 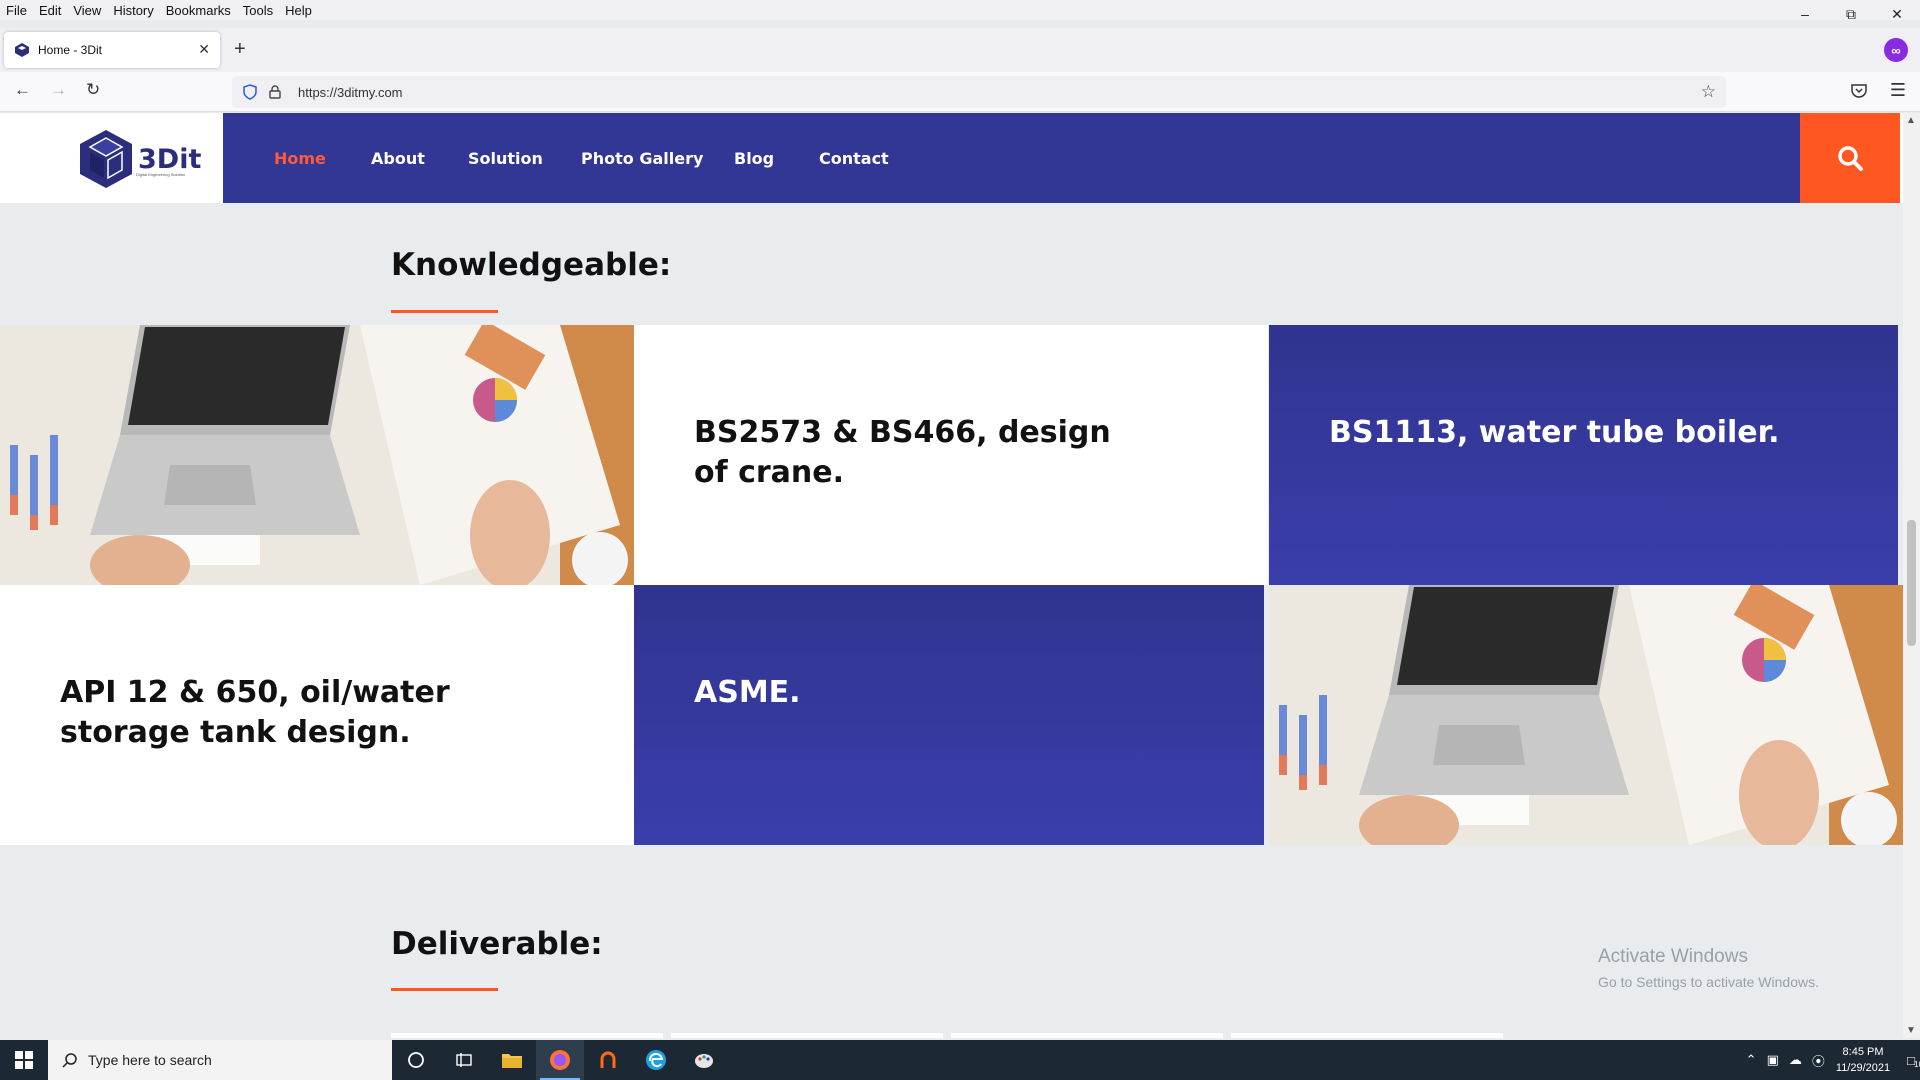 I want to click on task-view-button, so click(x=464, y=1060).